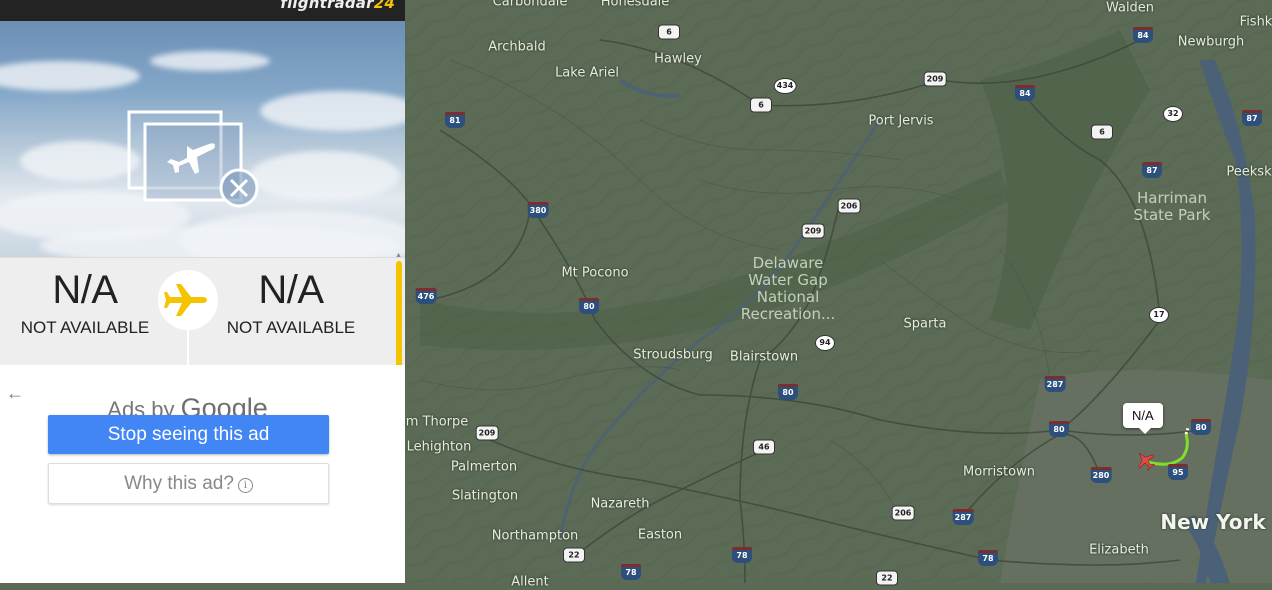 The height and width of the screenshot is (590, 1272). I want to click on map-place-label: Stroudsburg, so click(673, 355).